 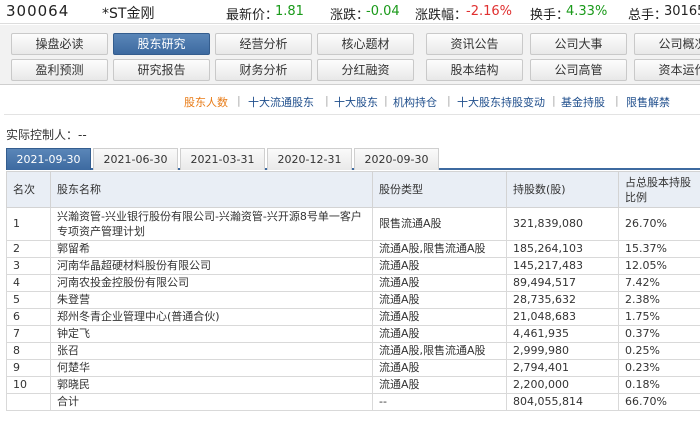 I want to click on total-volume-value: 301659, so click(x=682, y=11).